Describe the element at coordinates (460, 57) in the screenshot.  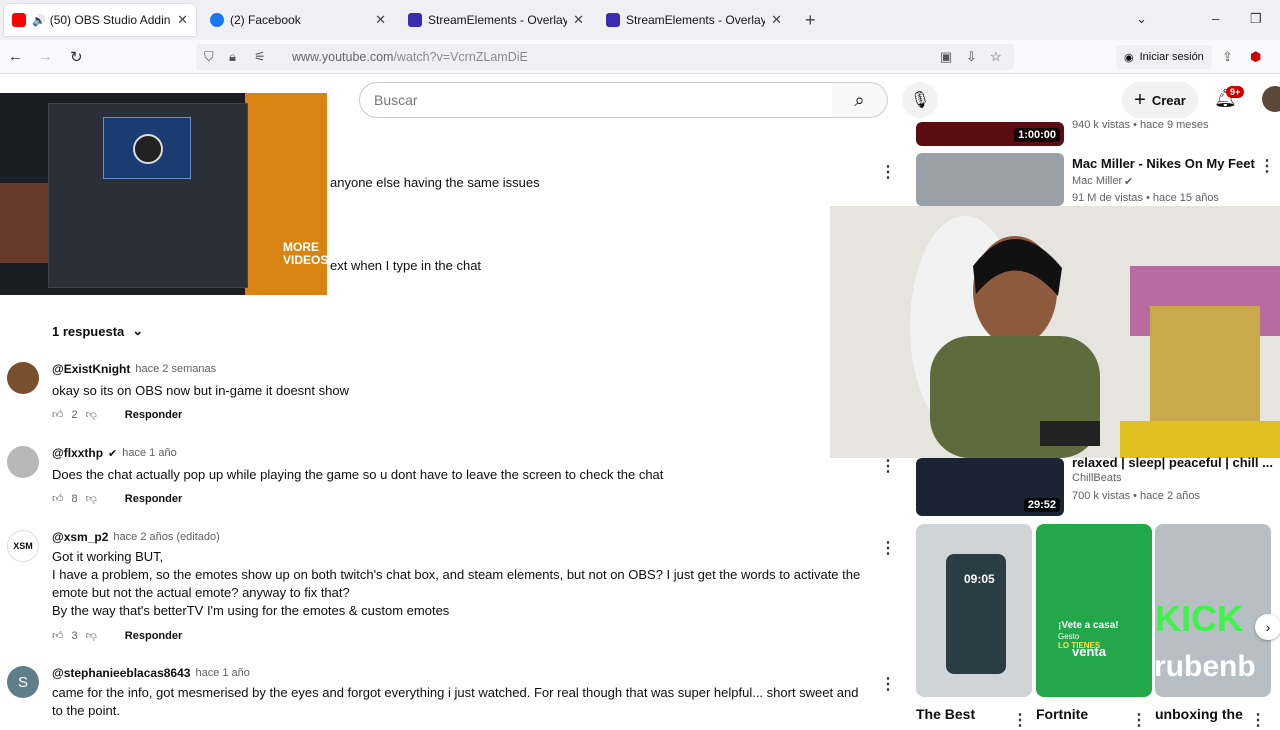
I see `url-path: /watch?v=VcrnZLamDiE` at that location.